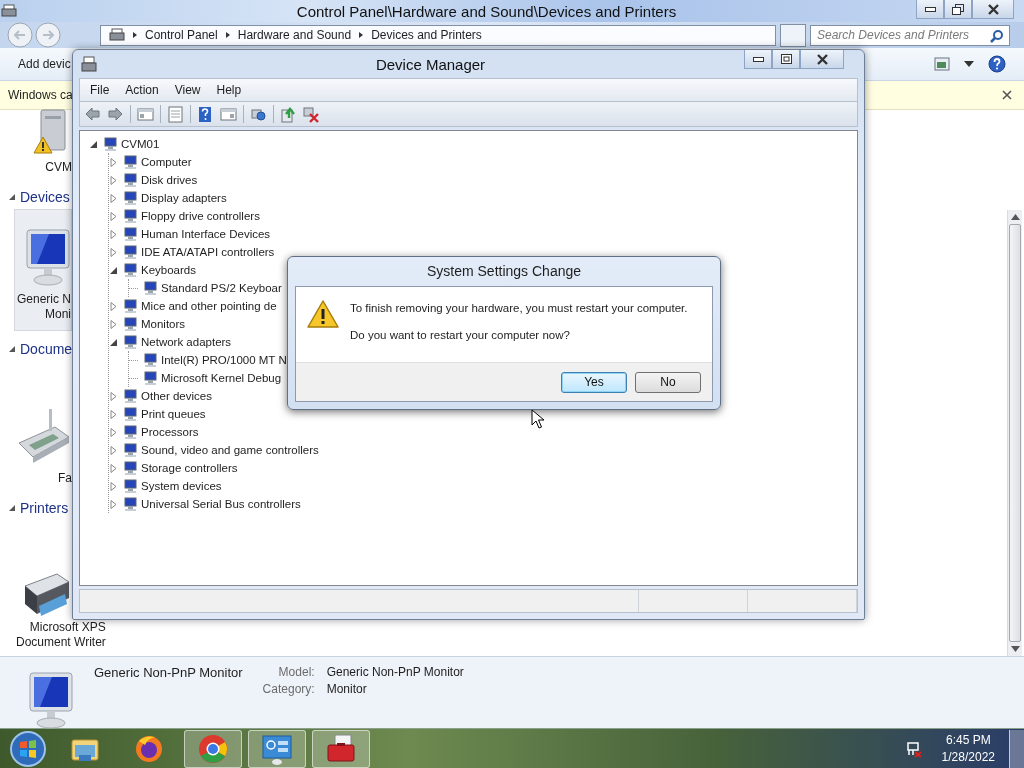 Image resolution: width=1024 pixels, height=768 pixels. What do you see at coordinates (460, 335) in the screenshot?
I see `message-text: Do you want to restart your computer now?` at bounding box center [460, 335].